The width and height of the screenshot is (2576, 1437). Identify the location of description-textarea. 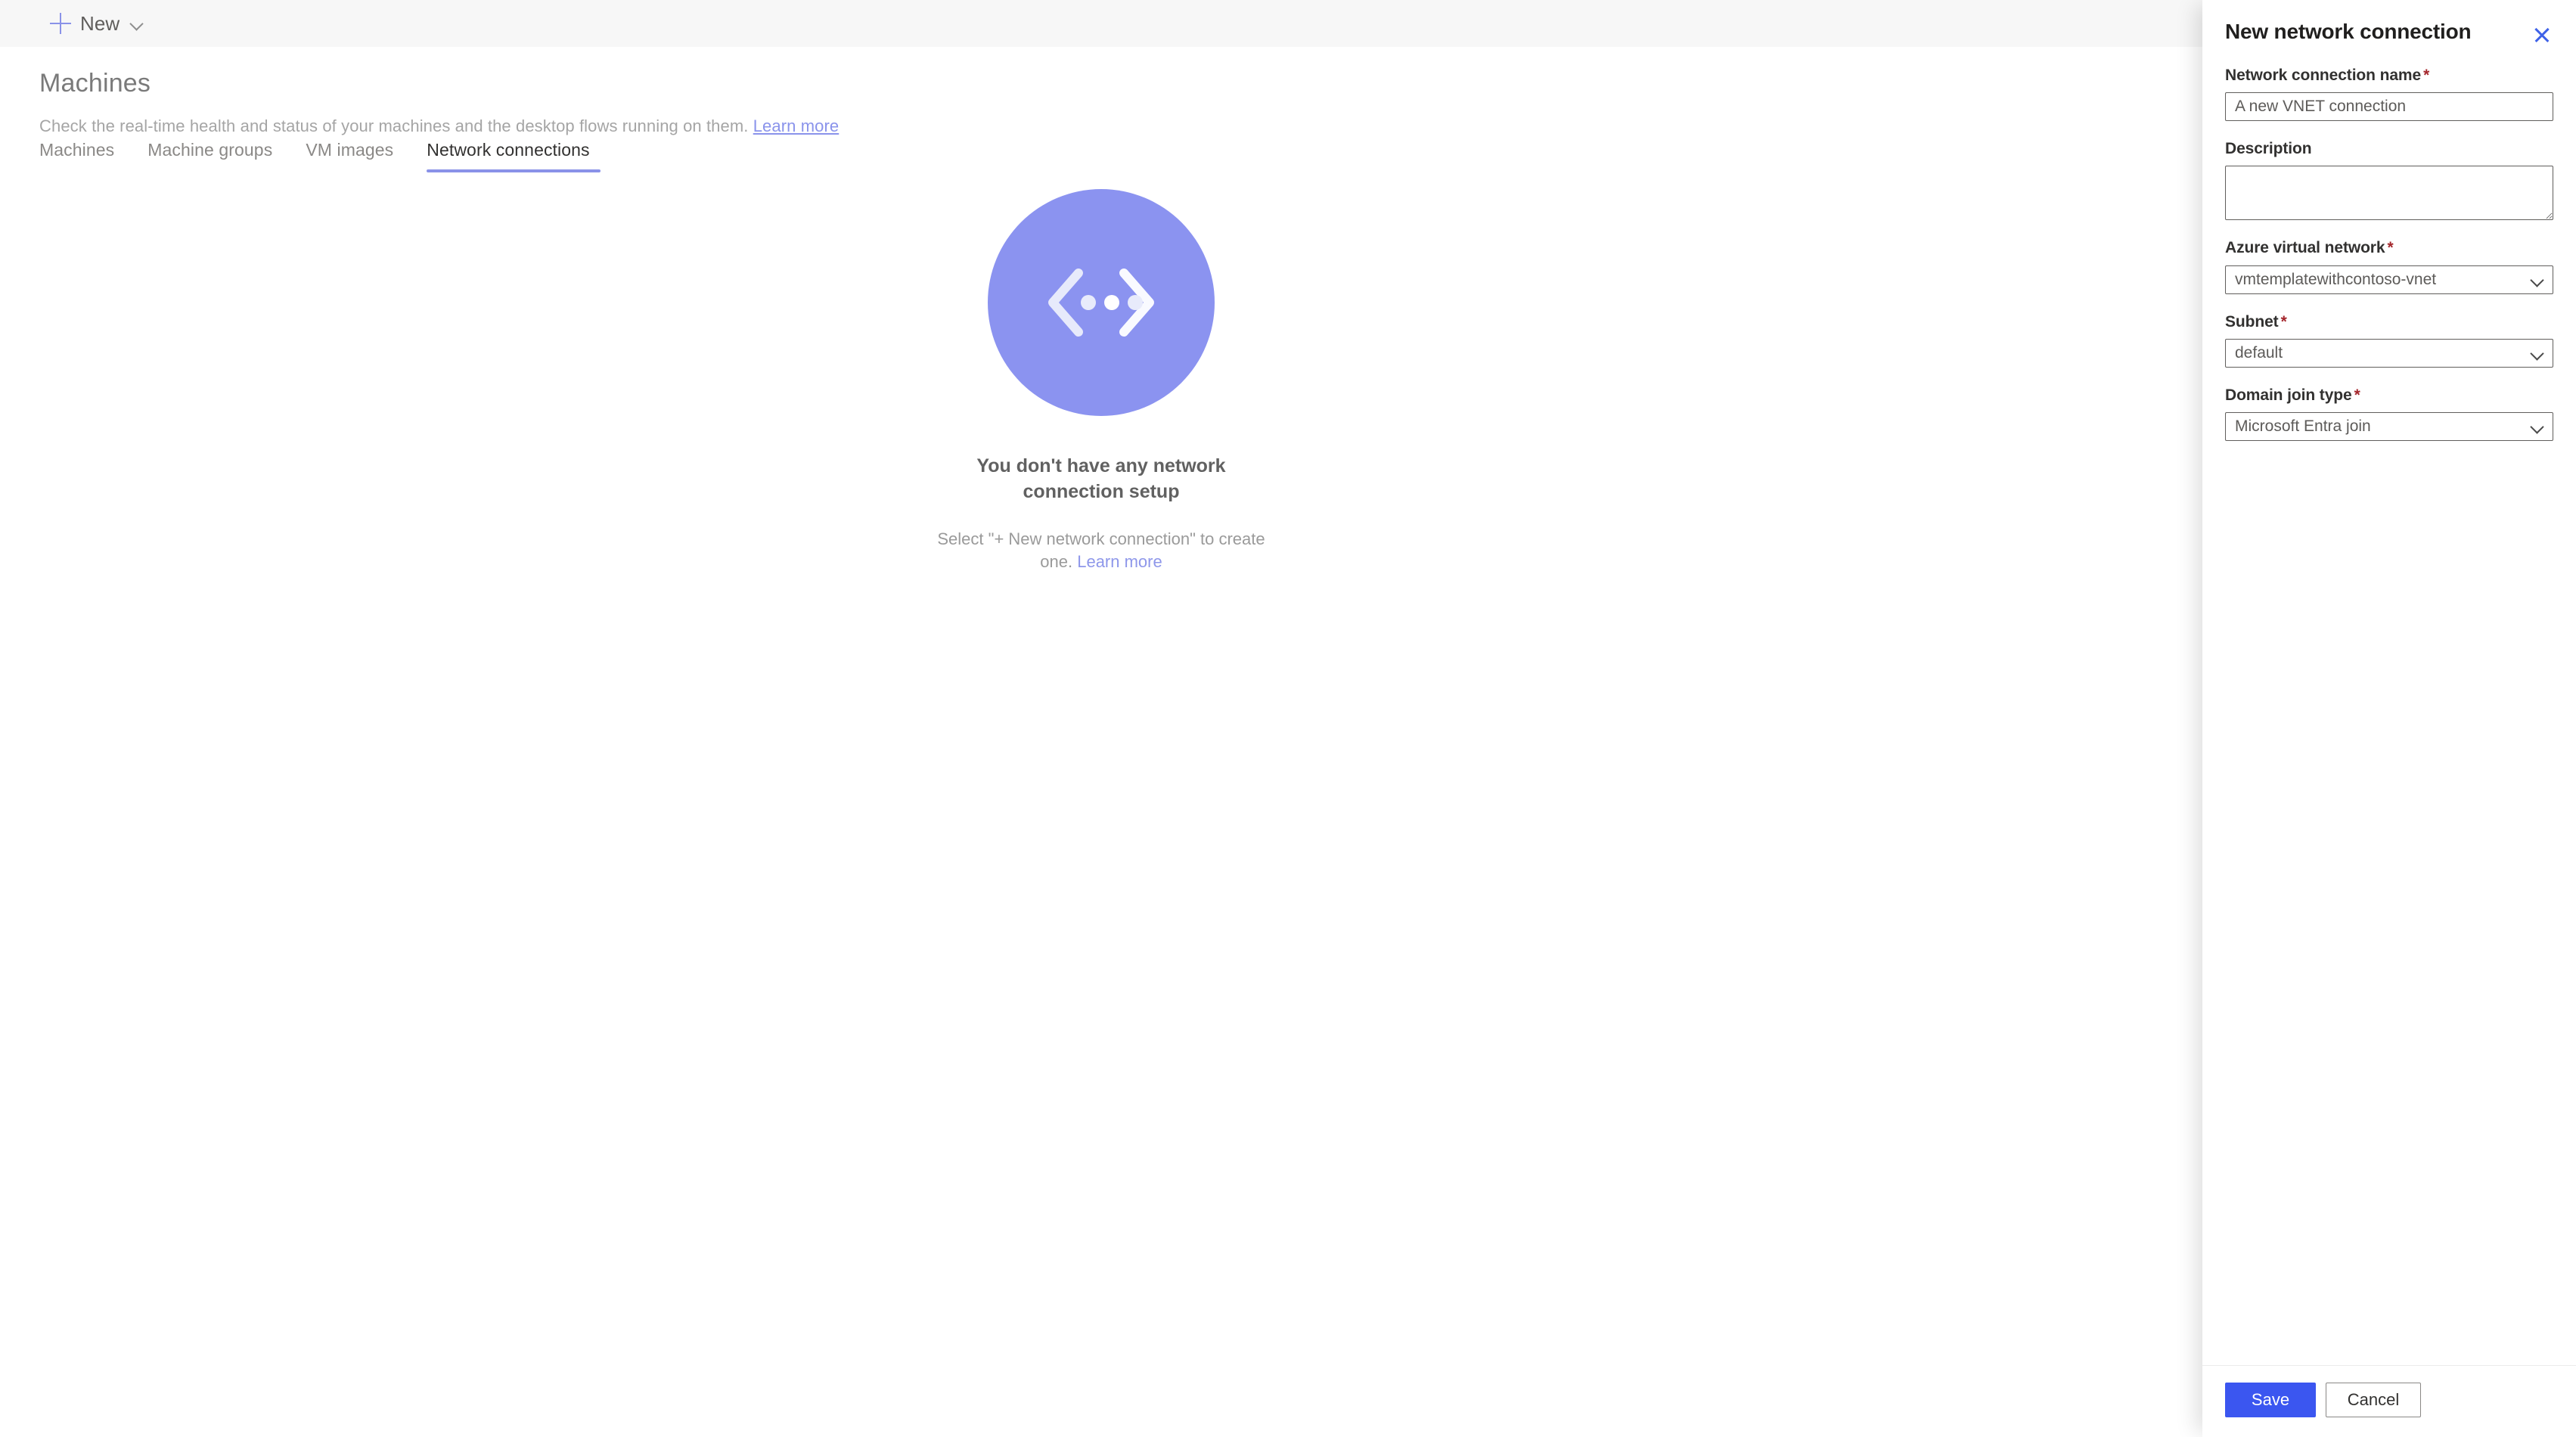
(2389, 193).